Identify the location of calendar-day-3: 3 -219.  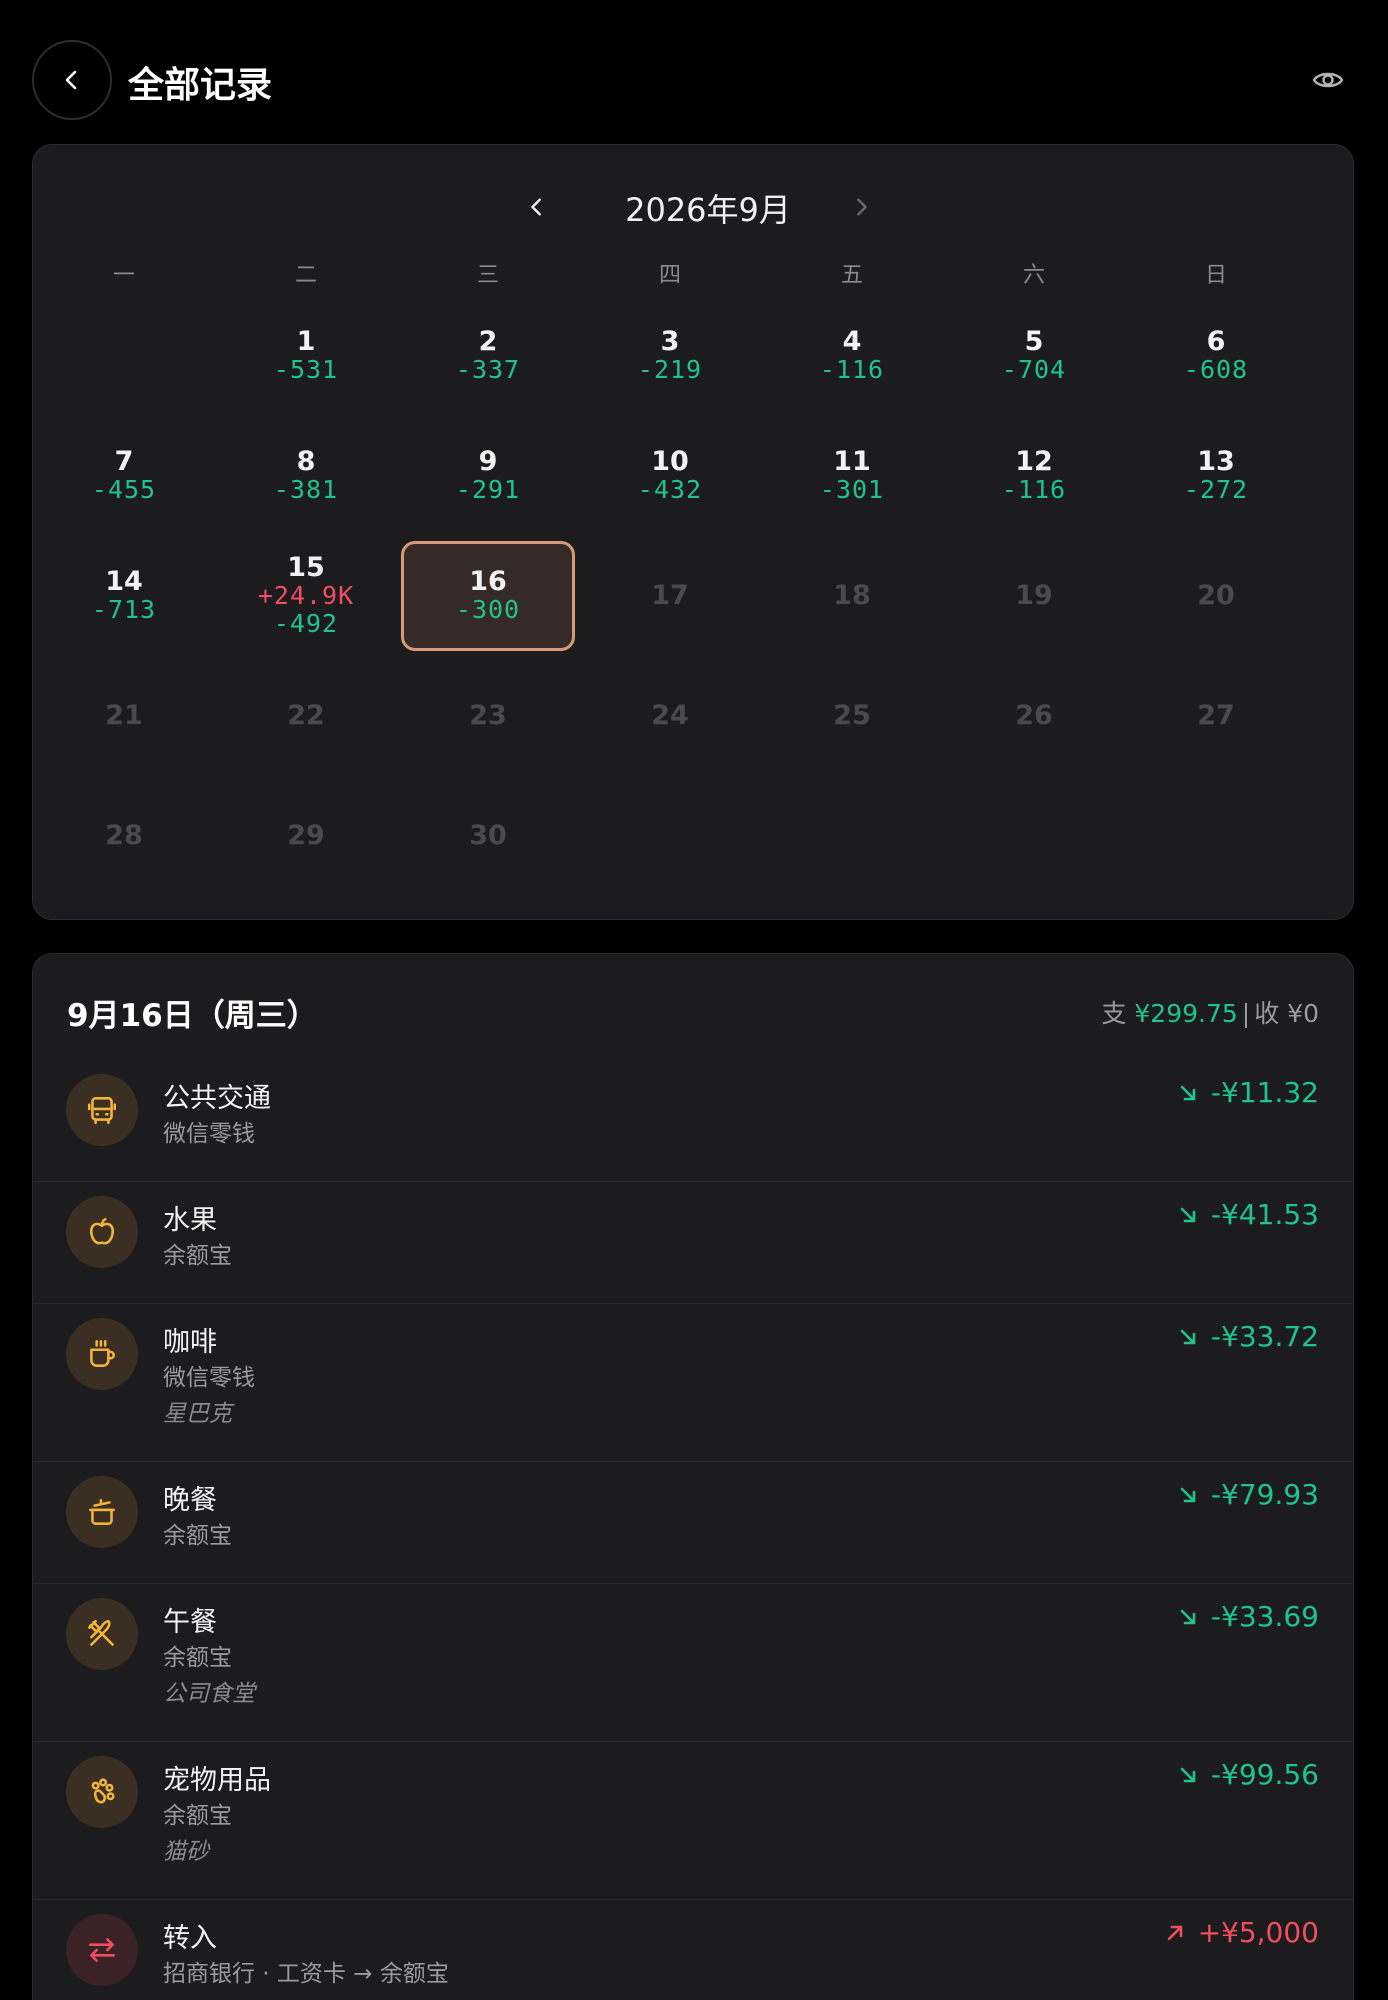
(670, 356).